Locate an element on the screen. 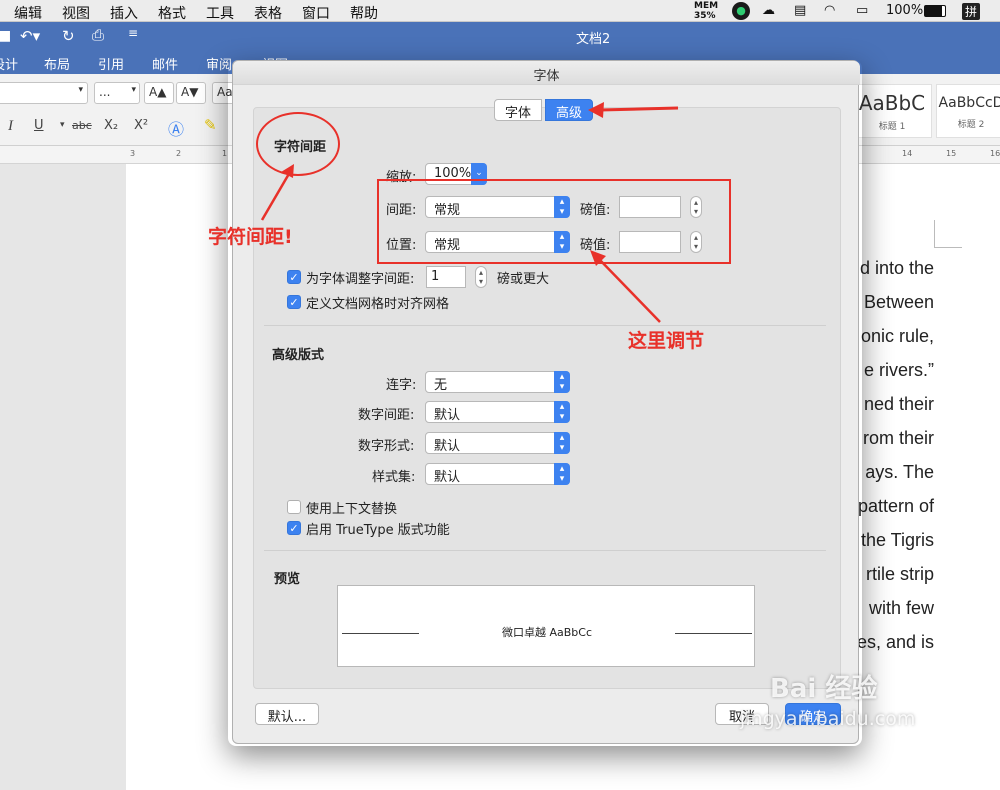 The width and height of the screenshot is (1000, 790). arrow-head-icon is located at coordinates (596, 110).